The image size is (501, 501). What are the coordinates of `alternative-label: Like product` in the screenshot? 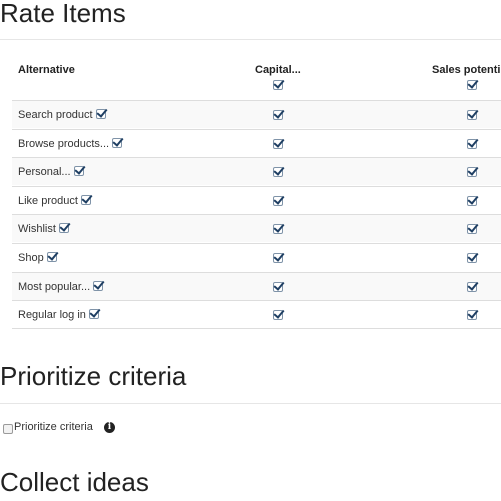 It's located at (54, 201).